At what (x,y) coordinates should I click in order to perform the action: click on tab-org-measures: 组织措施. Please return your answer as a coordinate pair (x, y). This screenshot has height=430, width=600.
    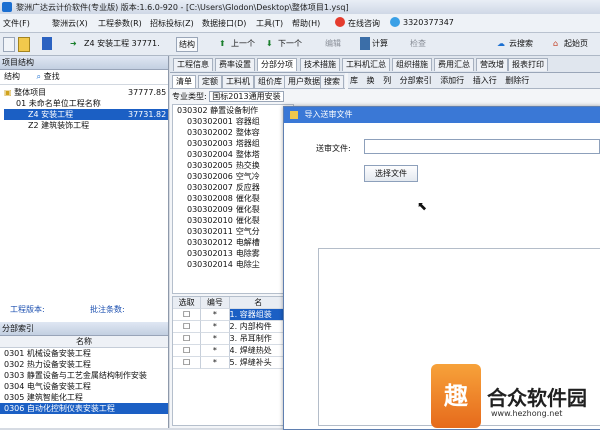
    Looking at the image, I should click on (412, 64).